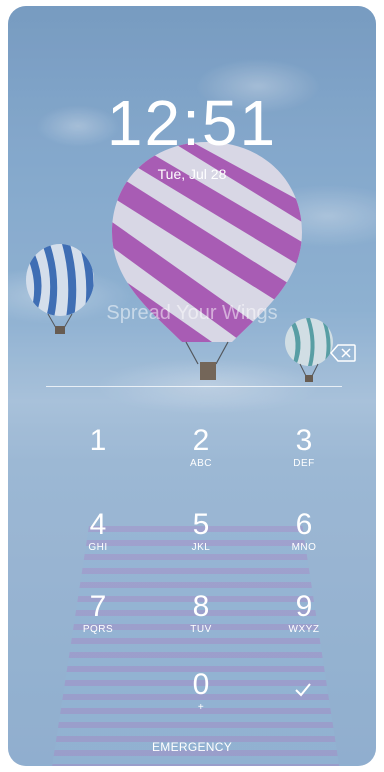  I want to click on key-3: 3 DEF, so click(304, 459).